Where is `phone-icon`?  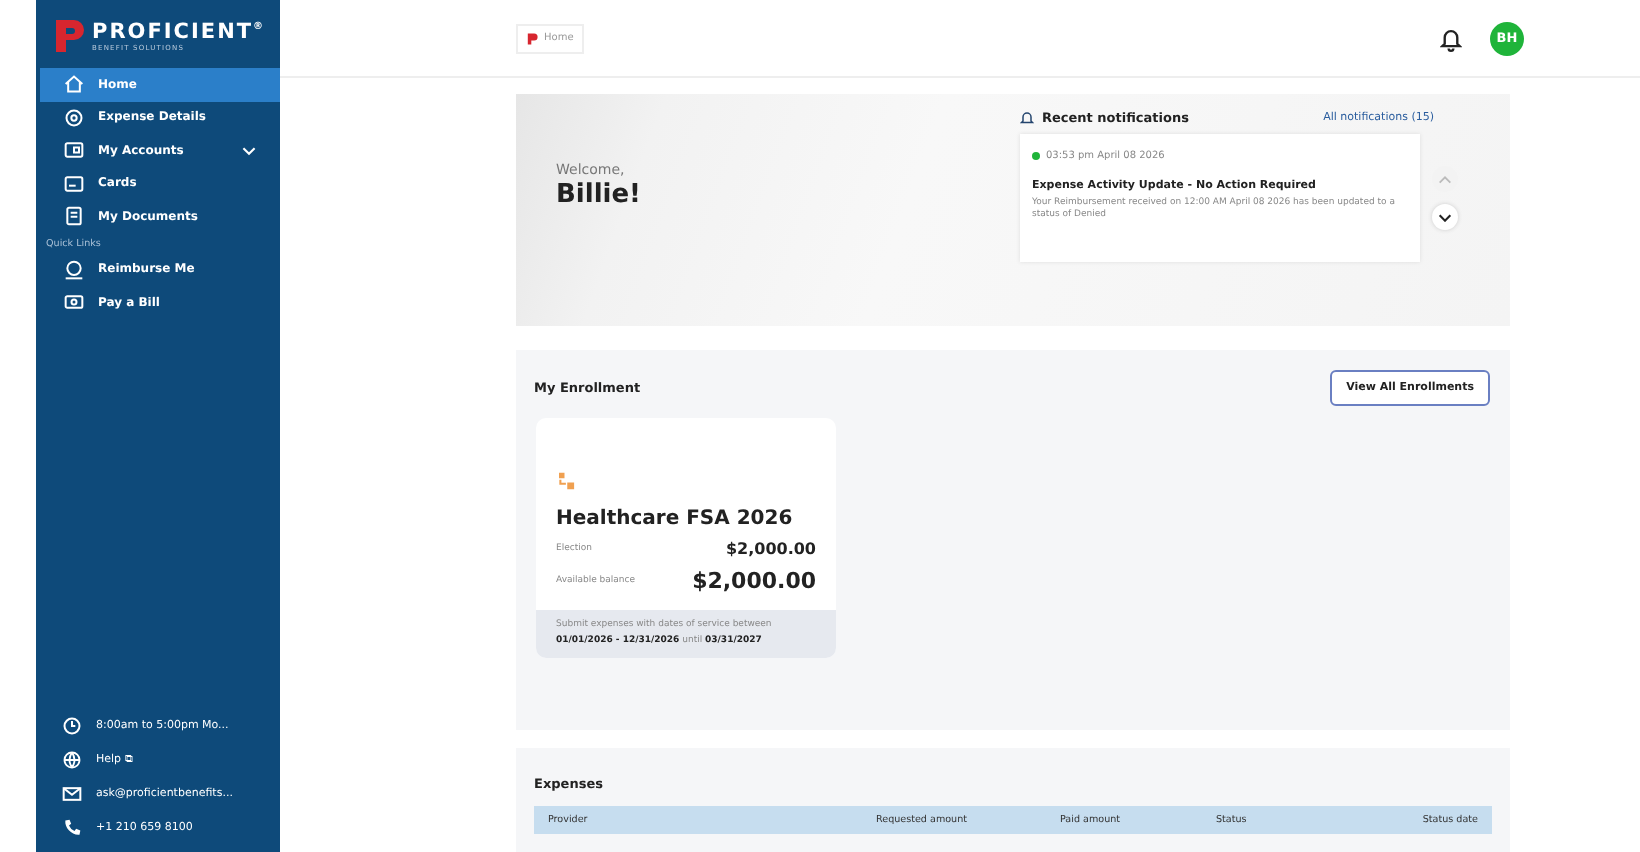 phone-icon is located at coordinates (72, 827).